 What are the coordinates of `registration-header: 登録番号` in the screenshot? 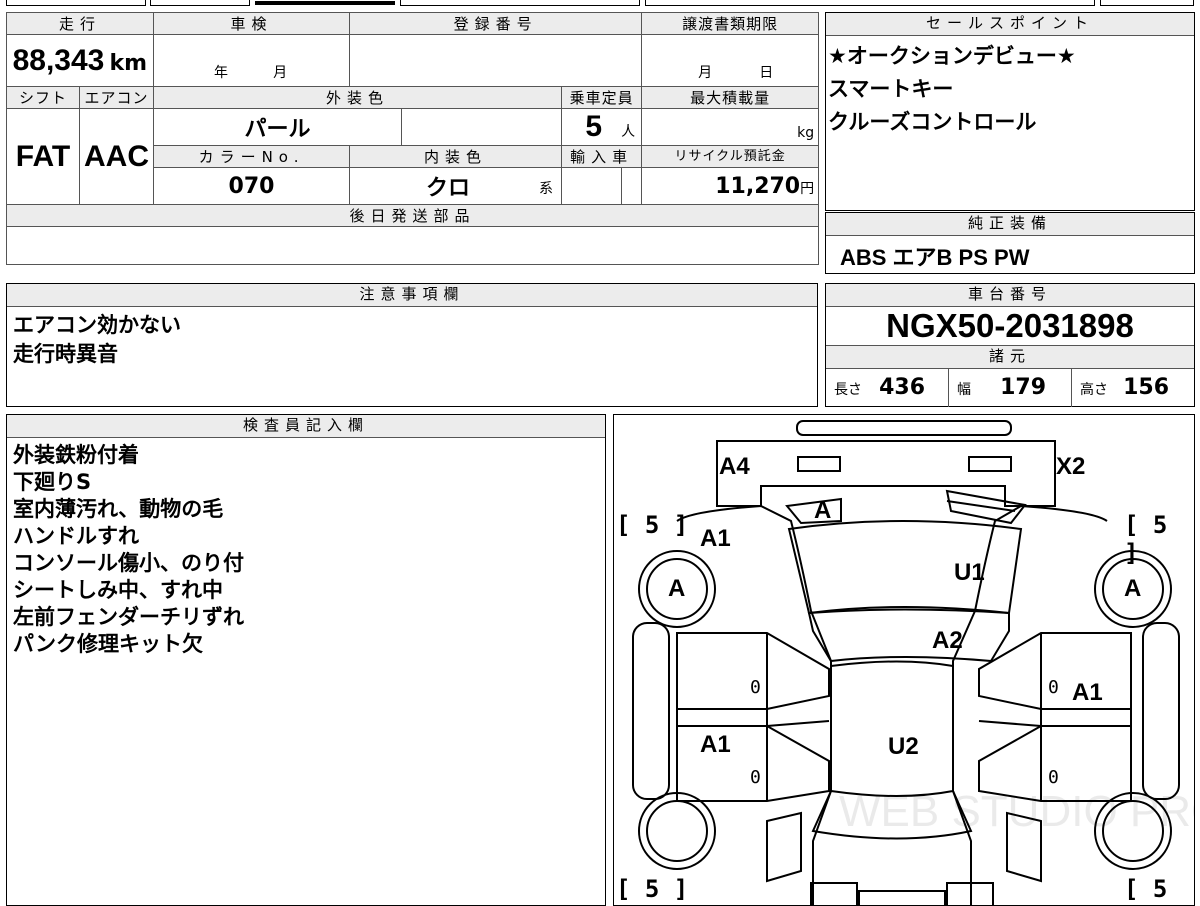 It's located at (496, 23).